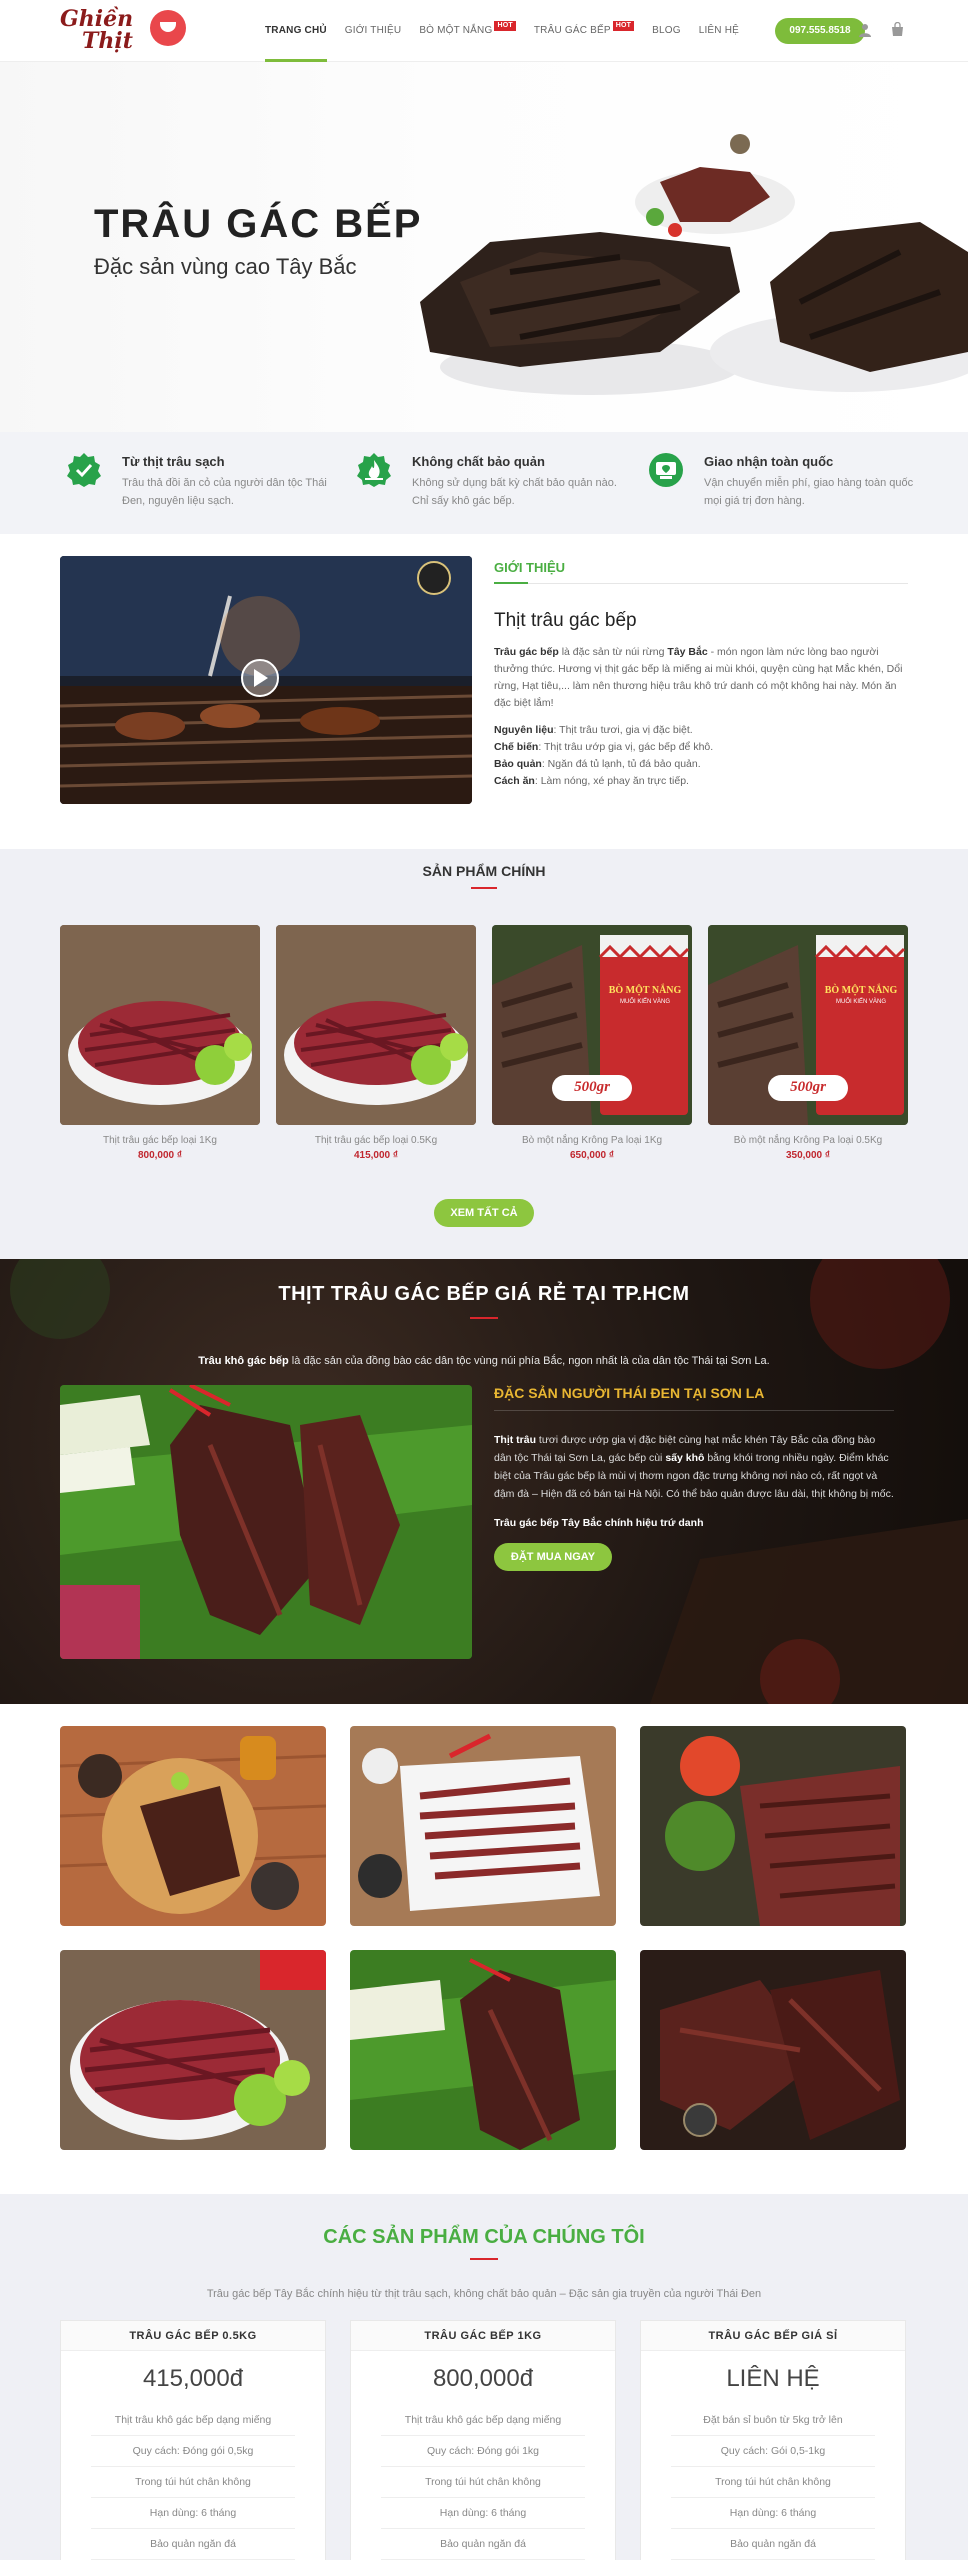 The height and width of the screenshot is (2560, 968). I want to click on meat-mascot-icon, so click(168, 28).